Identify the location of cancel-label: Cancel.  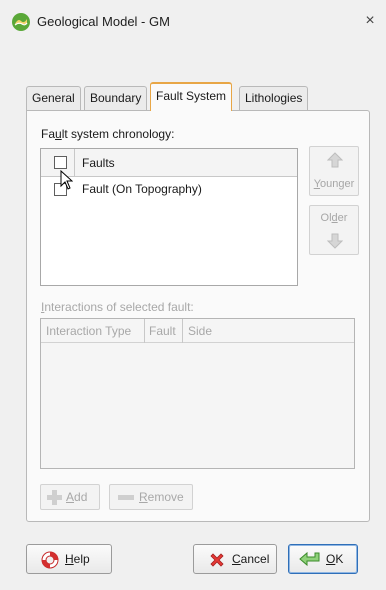
(251, 559).